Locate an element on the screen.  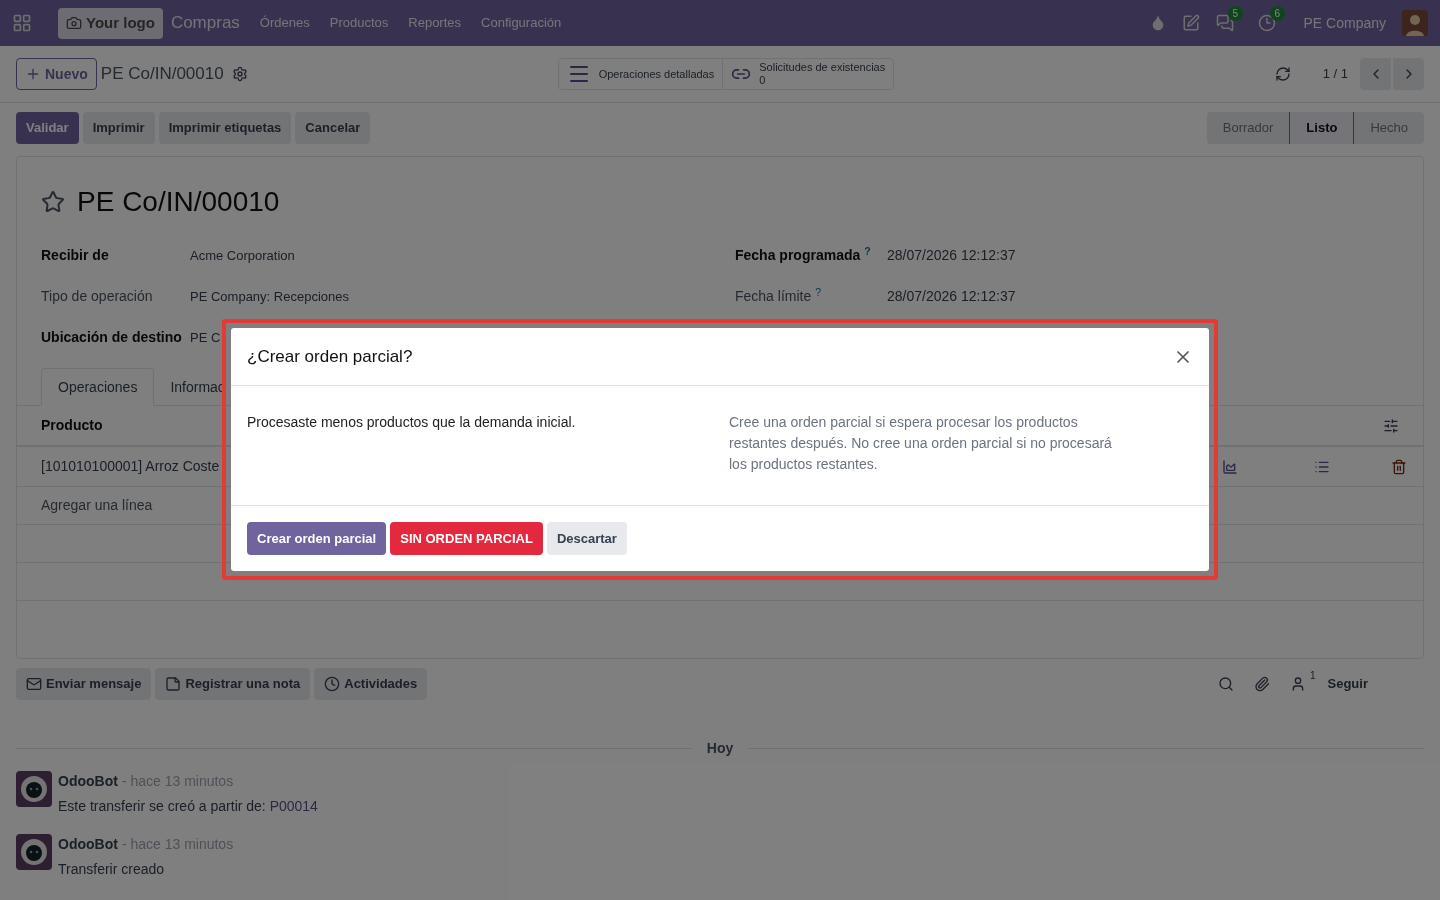
breadcrumb: PE Co/IN/00010 is located at coordinates (162, 74).